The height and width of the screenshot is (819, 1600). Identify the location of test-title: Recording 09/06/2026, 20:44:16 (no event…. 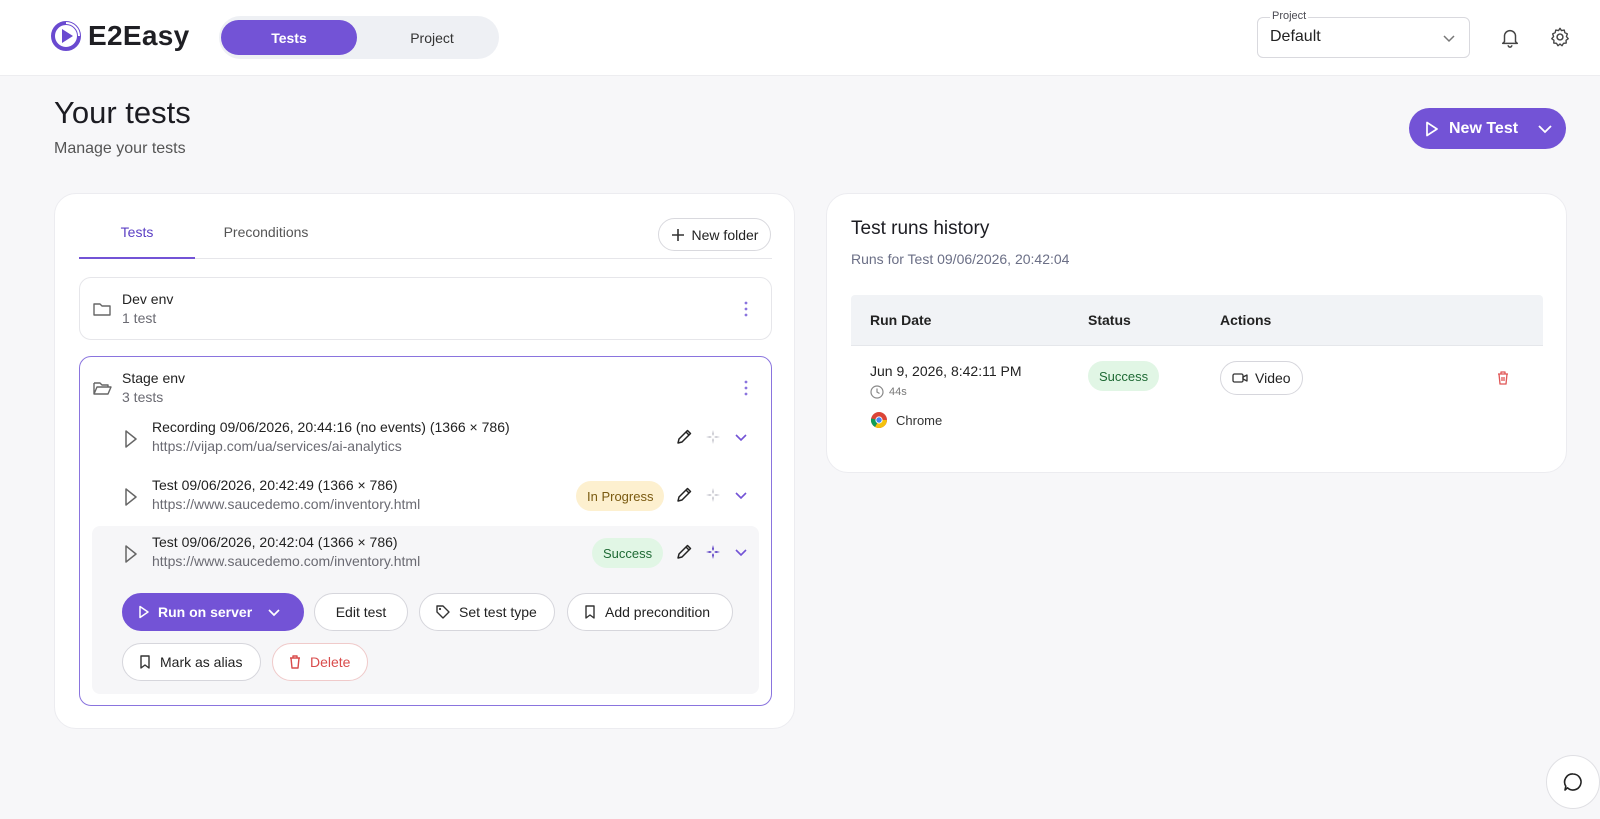
(331, 427).